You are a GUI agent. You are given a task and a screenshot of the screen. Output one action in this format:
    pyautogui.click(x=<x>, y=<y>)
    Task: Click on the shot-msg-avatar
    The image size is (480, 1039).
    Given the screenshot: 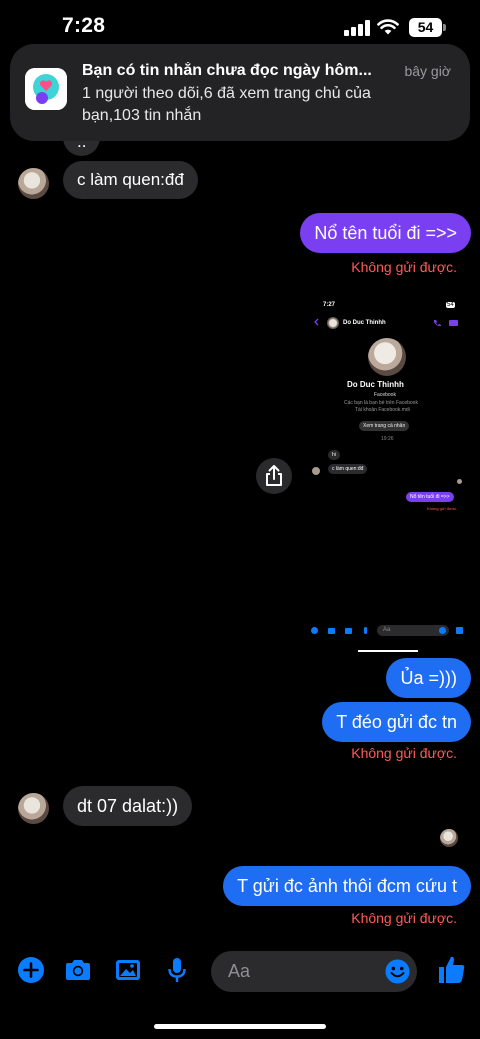 What is the action you would take?
    pyautogui.click(x=316, y=471)
    